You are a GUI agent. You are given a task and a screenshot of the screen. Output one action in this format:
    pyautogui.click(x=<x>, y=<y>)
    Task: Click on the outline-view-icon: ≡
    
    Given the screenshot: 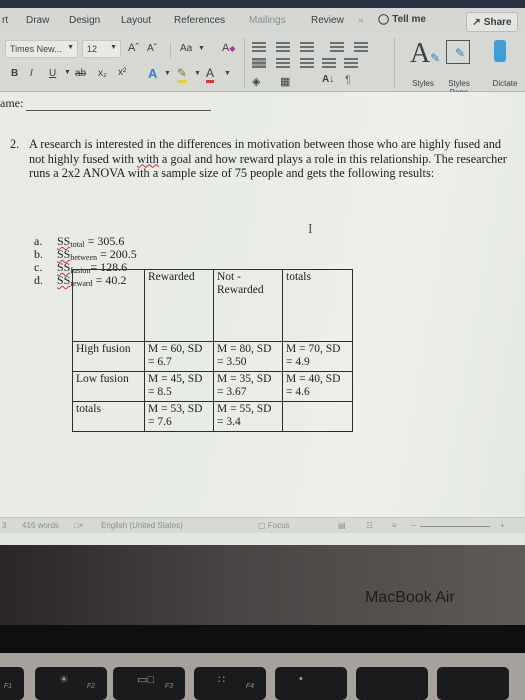 What is the action you would take?
    pyautogui.click(x=394, y=525)
    